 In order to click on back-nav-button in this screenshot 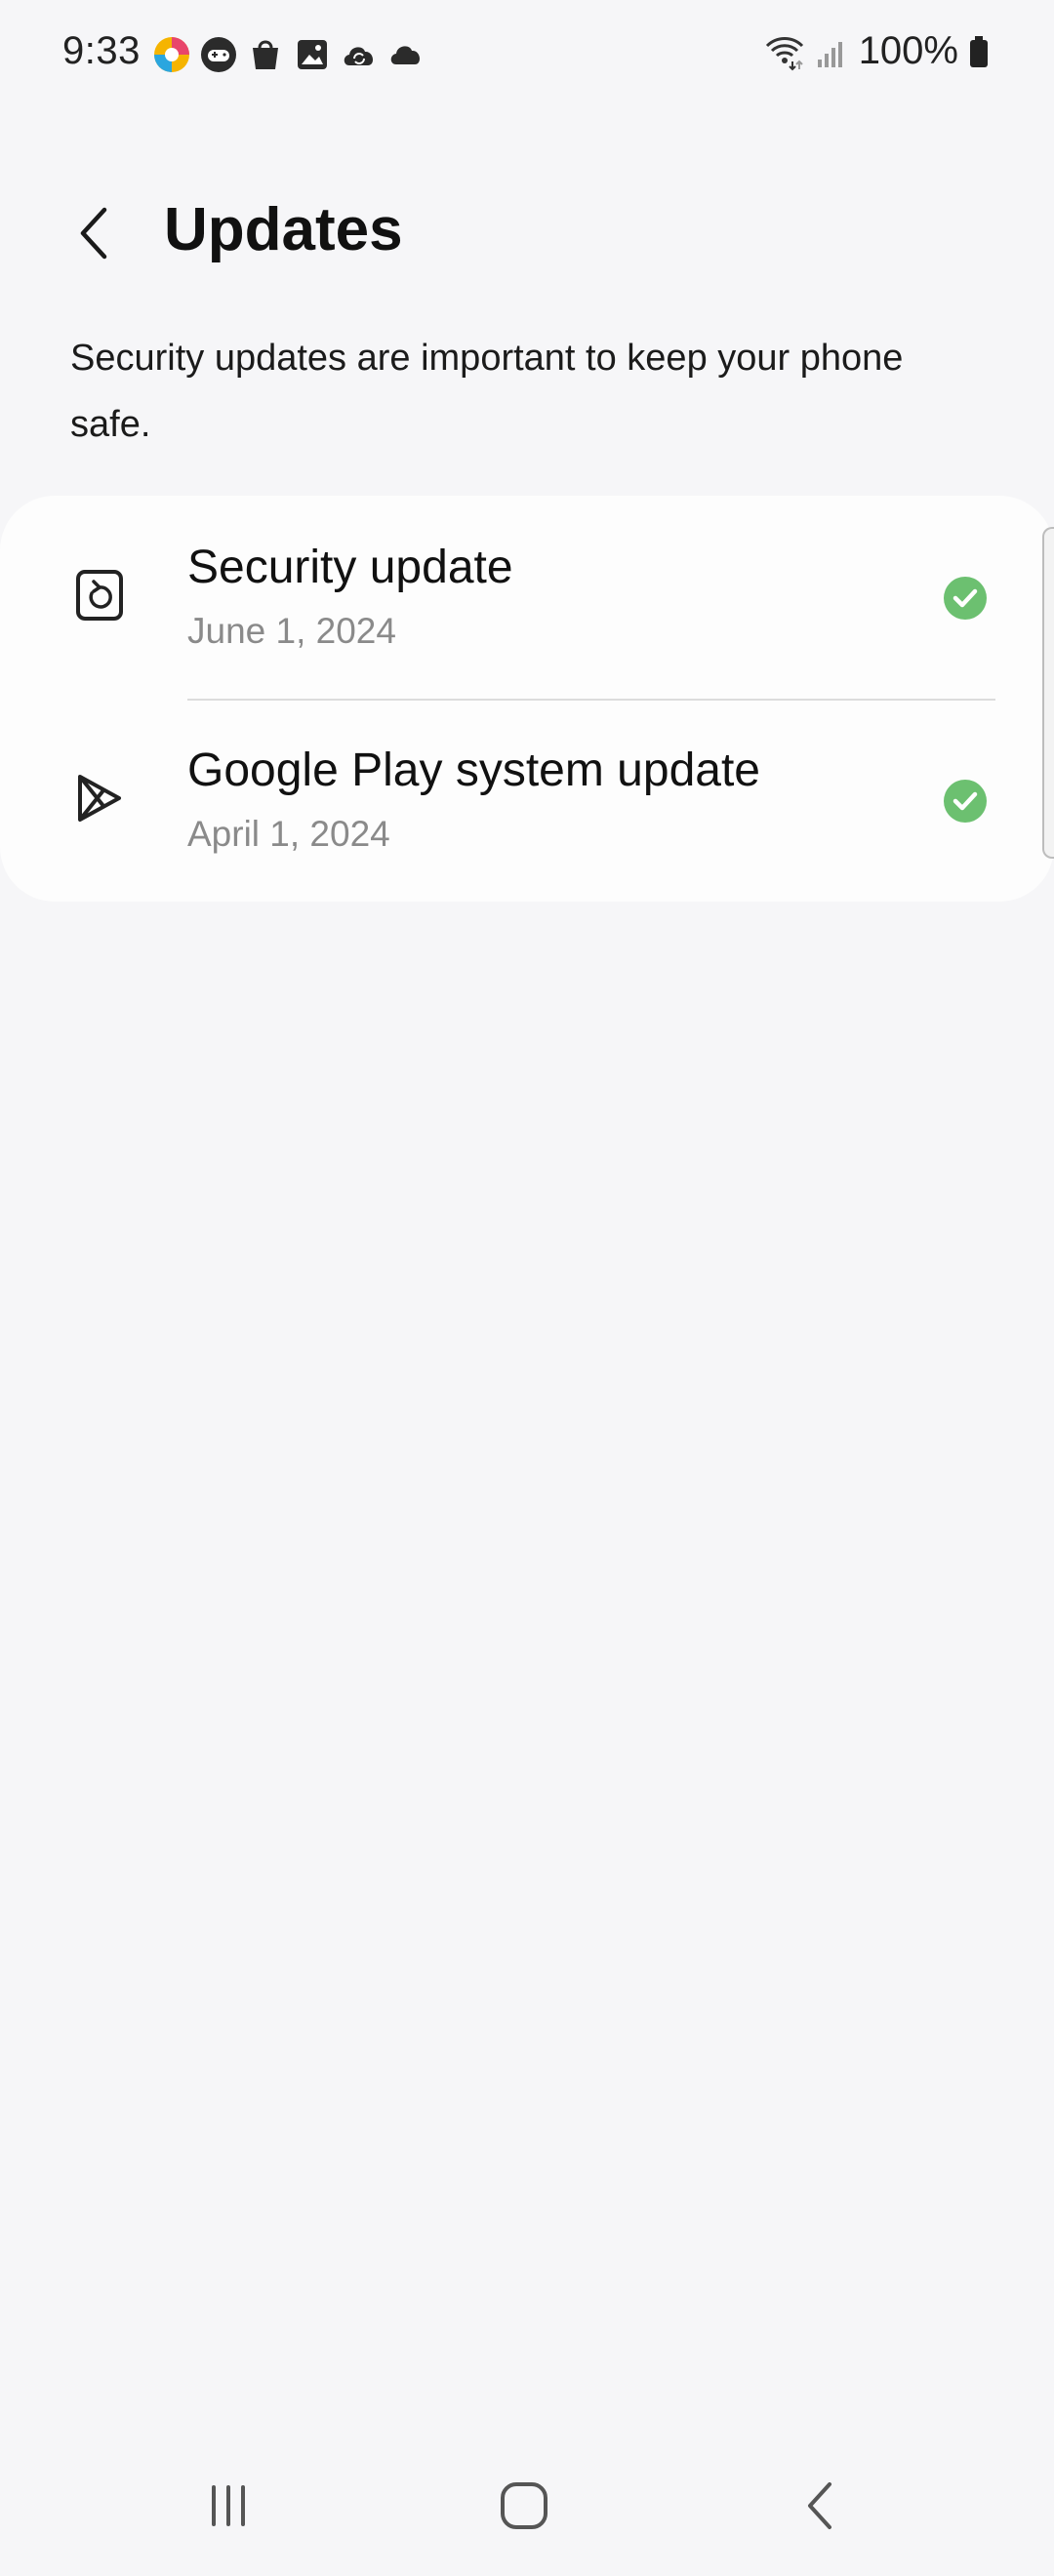, I will do `click(820, 2506)`.